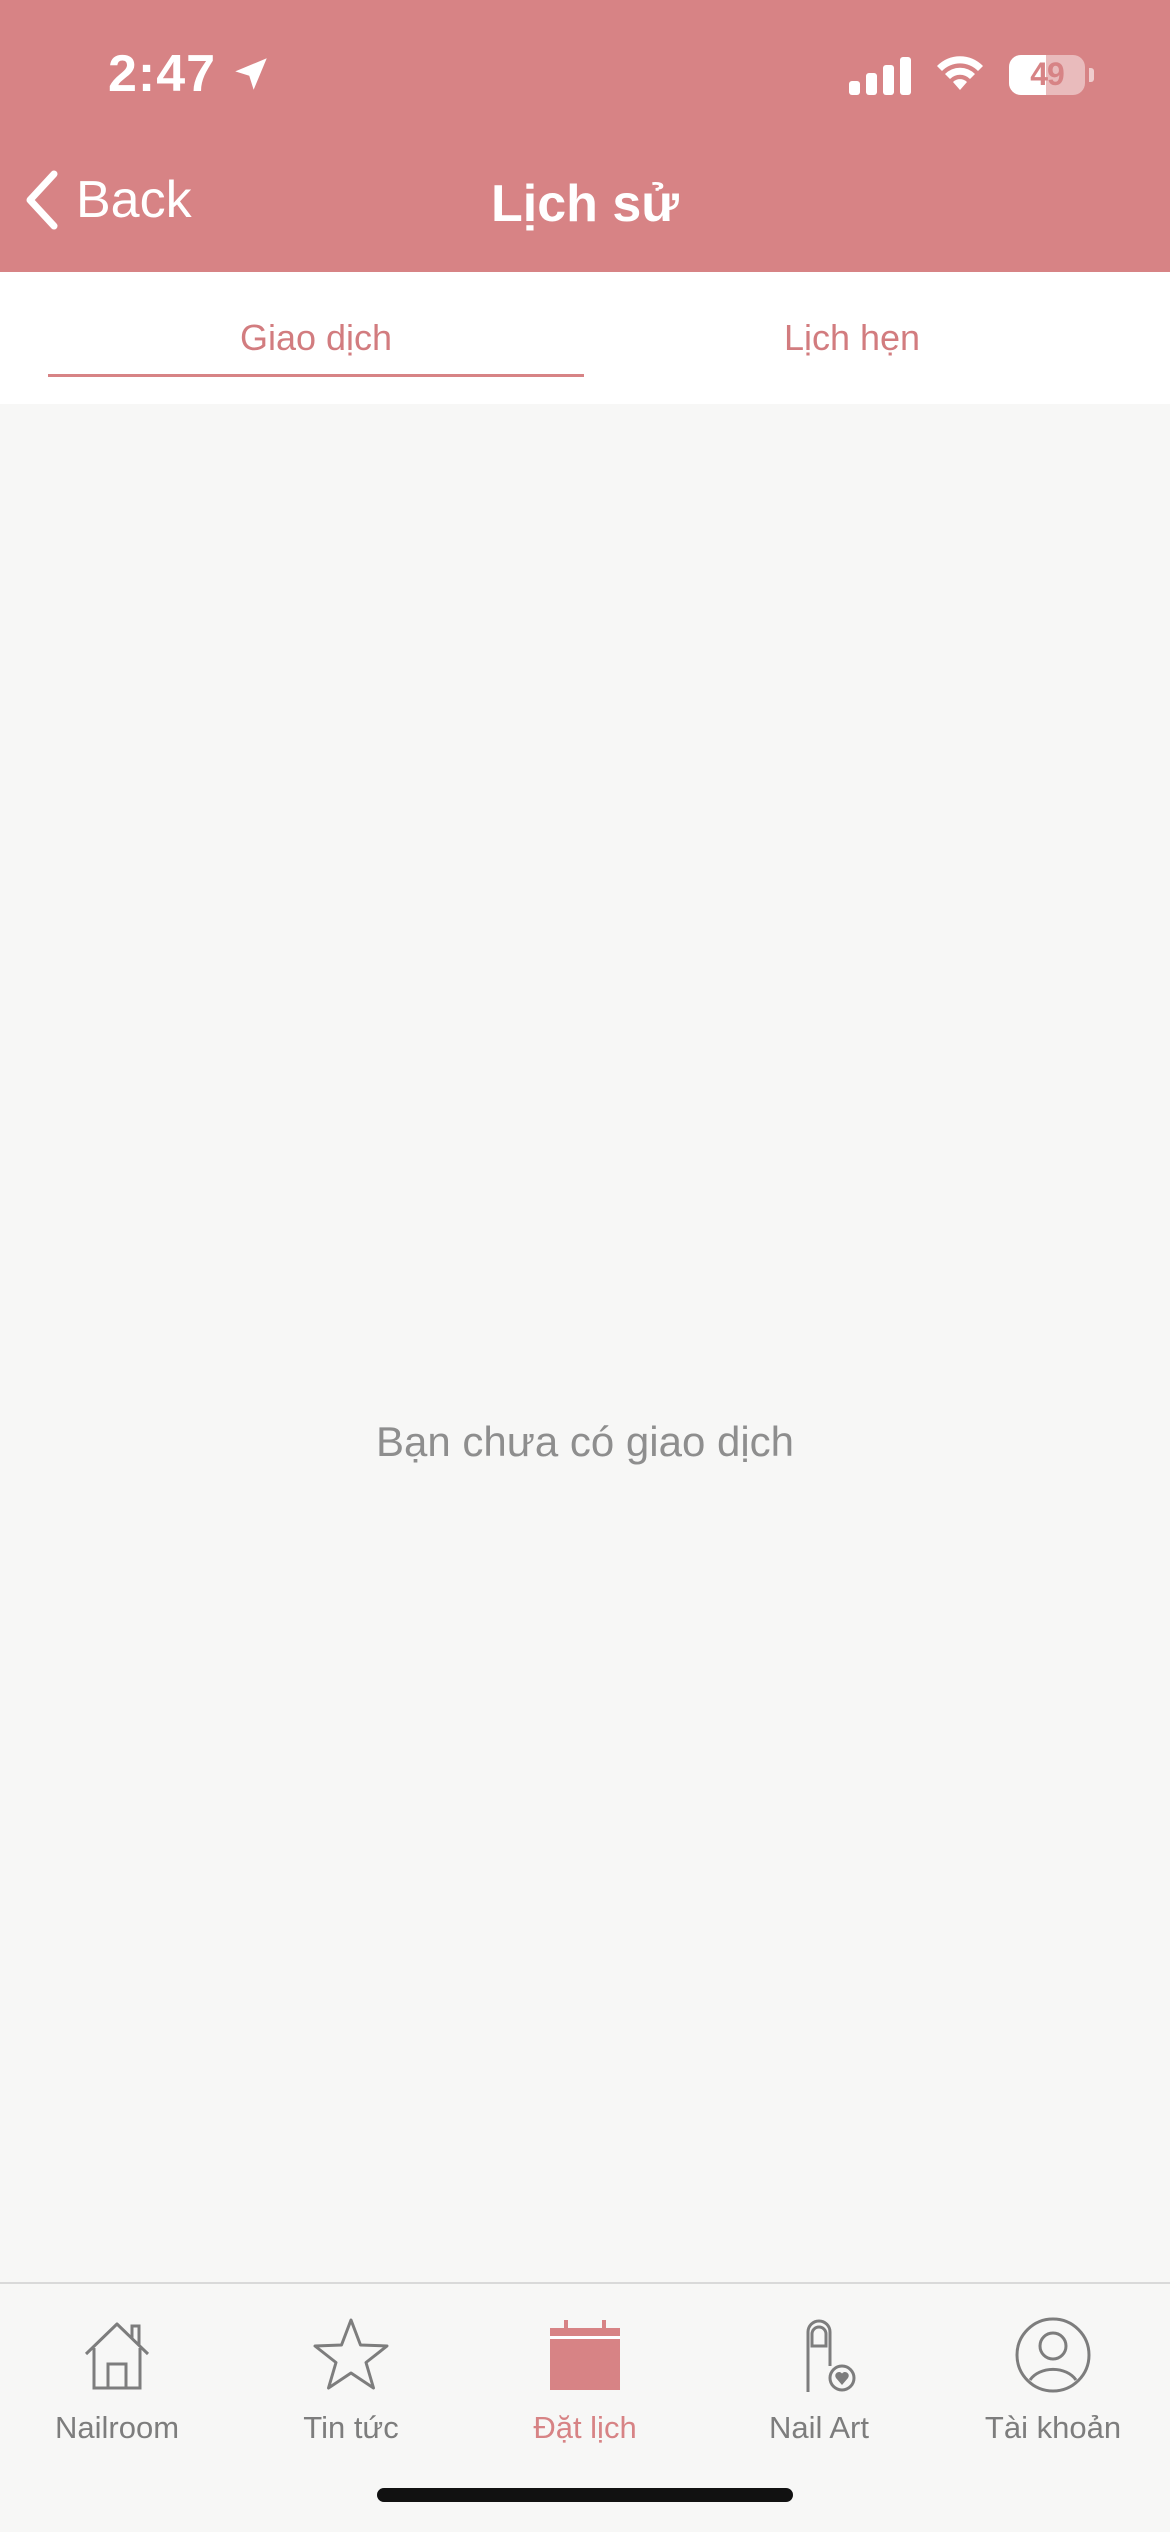  What do you see at coordinates (960, 74) in the screenshot?
I see `wifi-icon` at bounding box center [960, 74].